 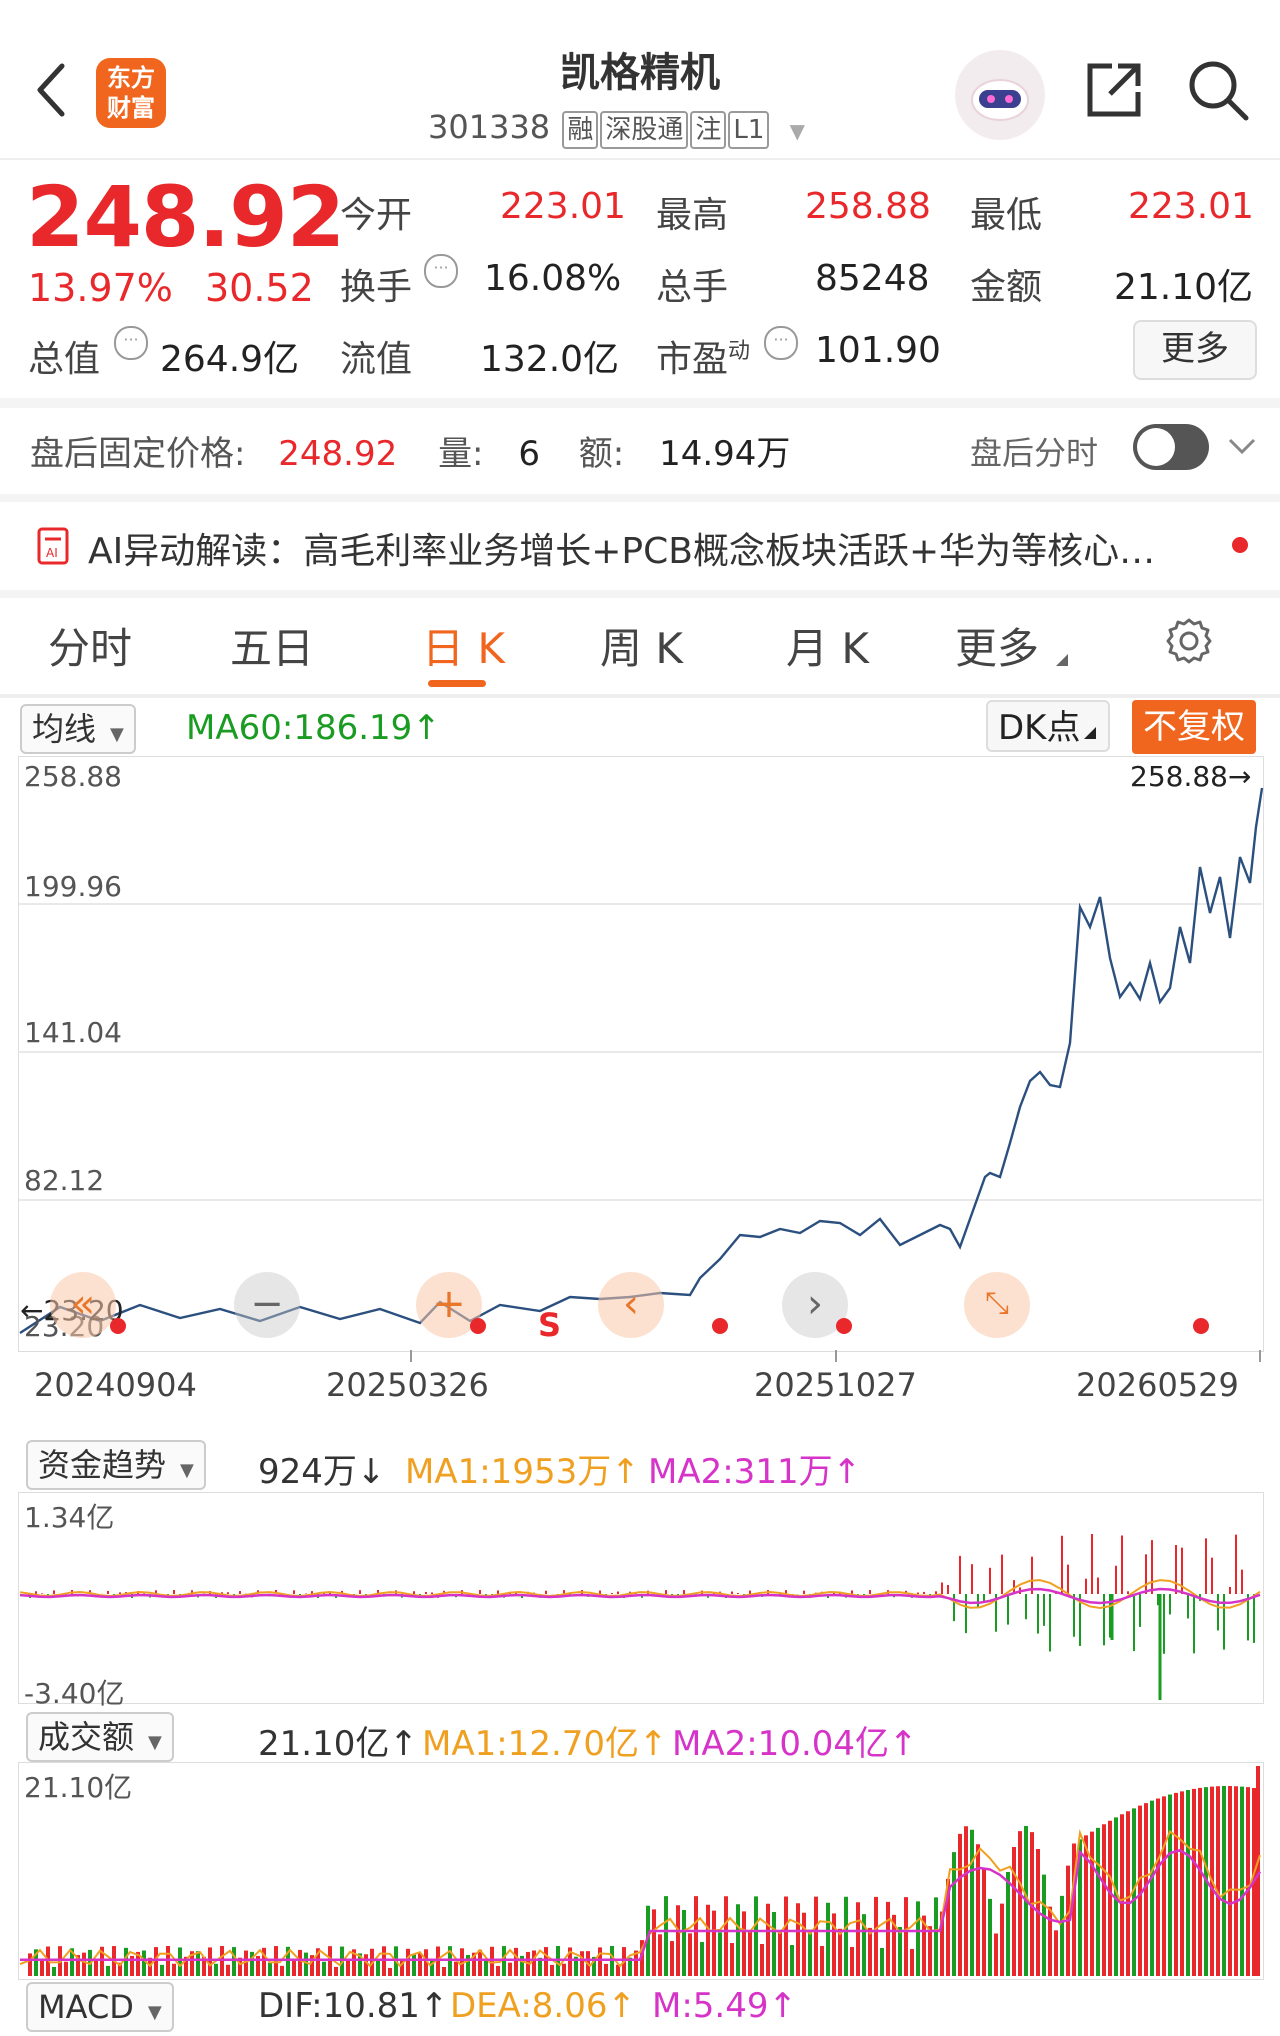 What do you see at coordinates (100, 1737) in the screenshot?
I see `turnover-select: 成交额 ▼` at bounding box center [100, 1737].